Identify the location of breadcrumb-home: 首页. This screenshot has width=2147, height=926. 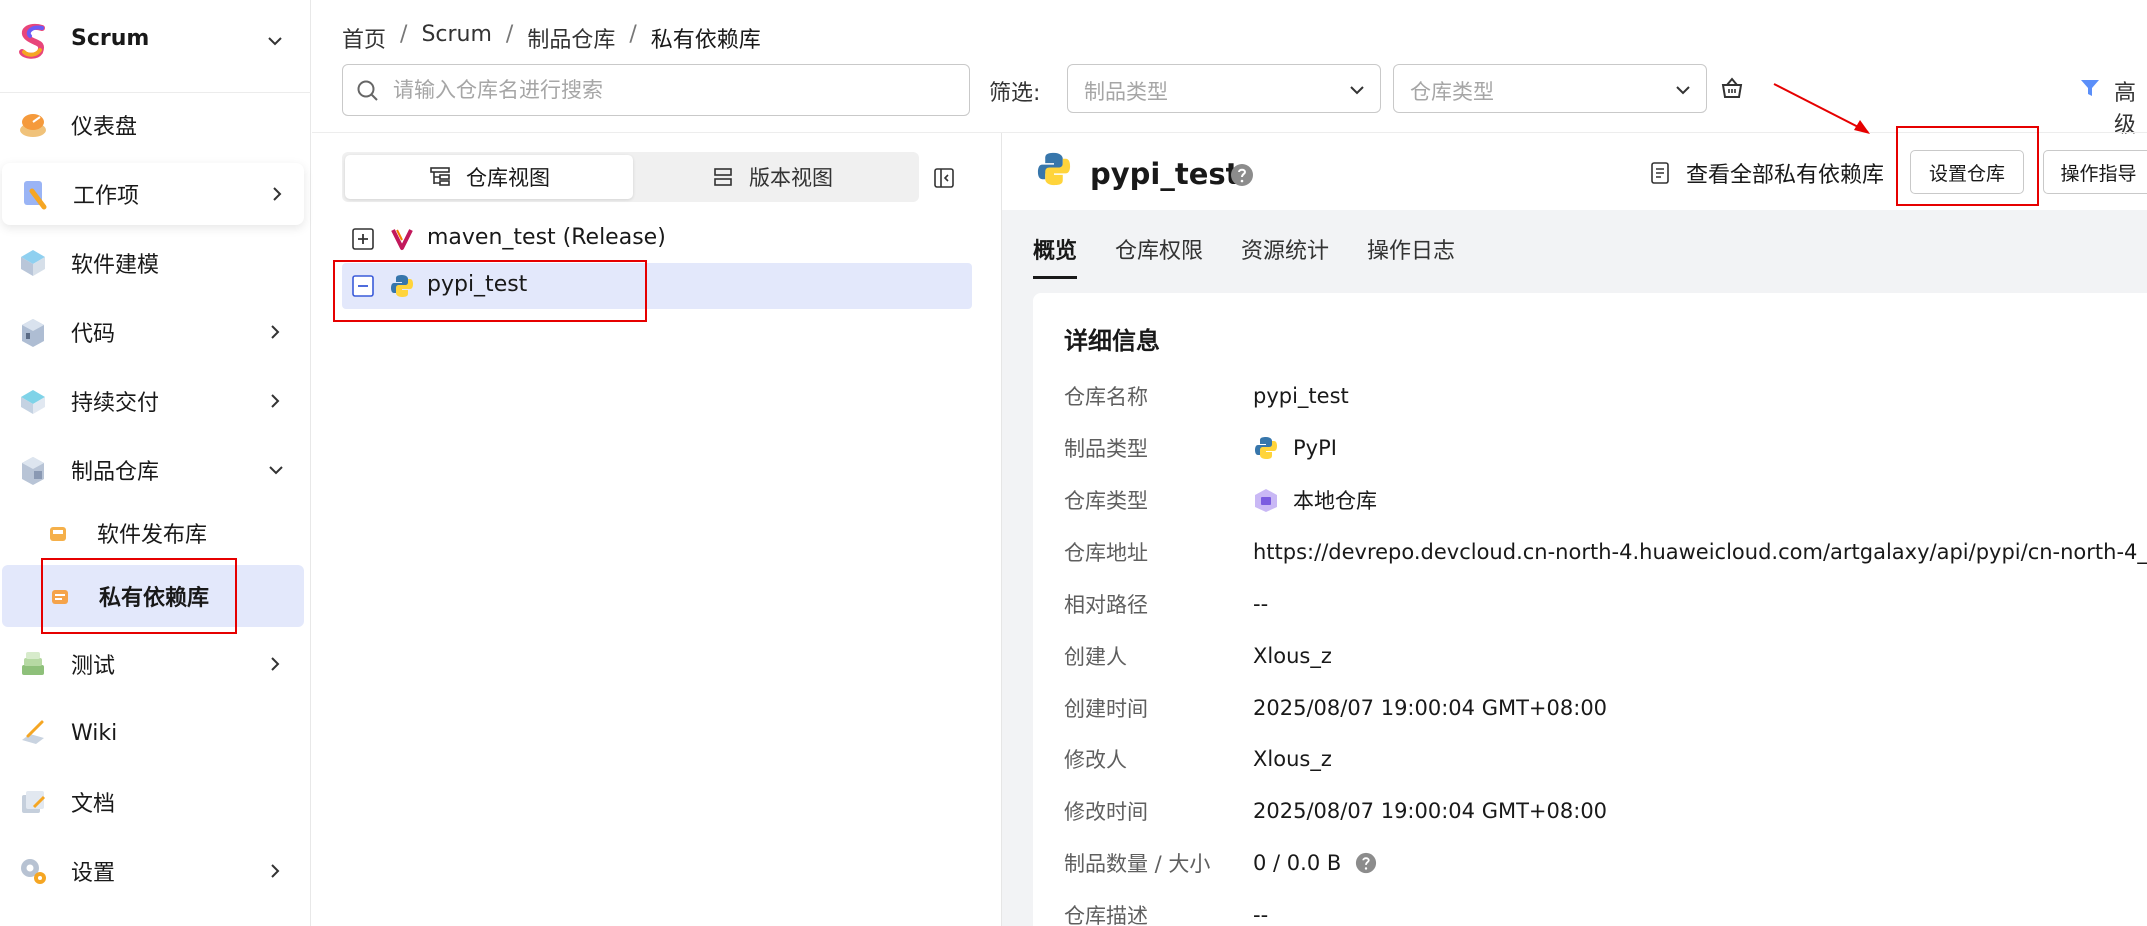
(364, 38).